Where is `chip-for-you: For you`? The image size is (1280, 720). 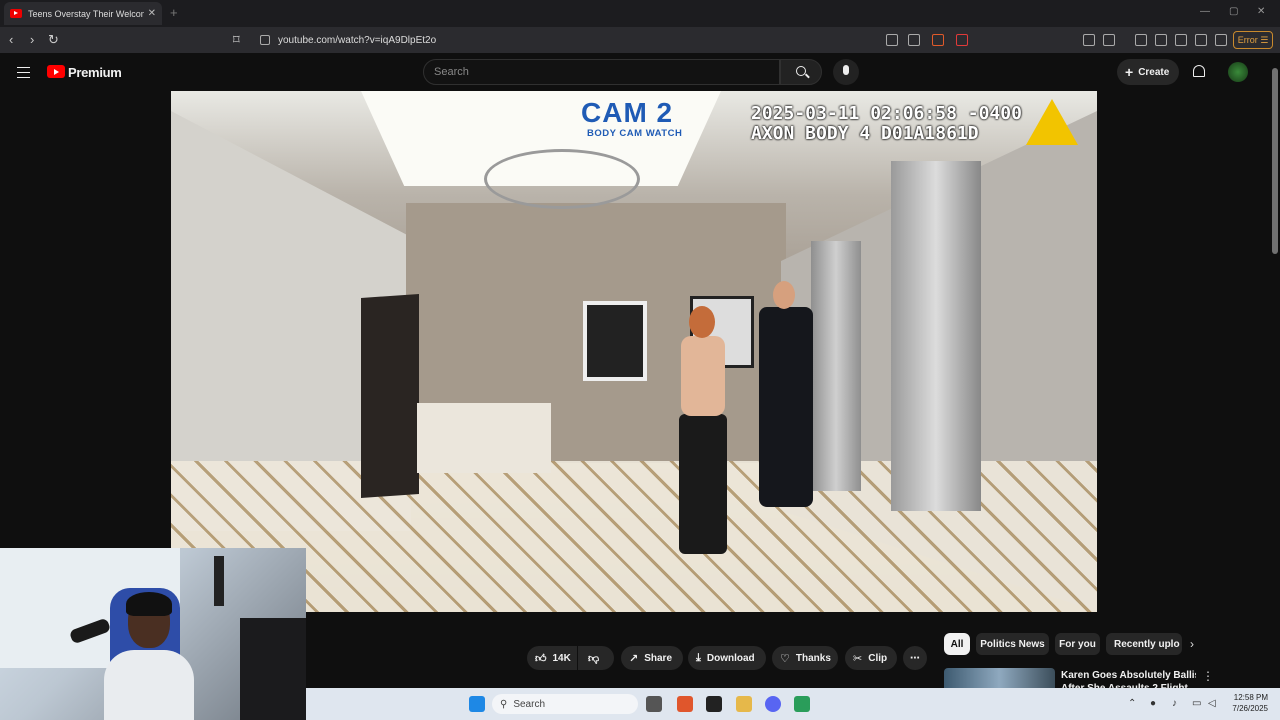
chip-for-you: For you is located at coordinates (1077, 644).